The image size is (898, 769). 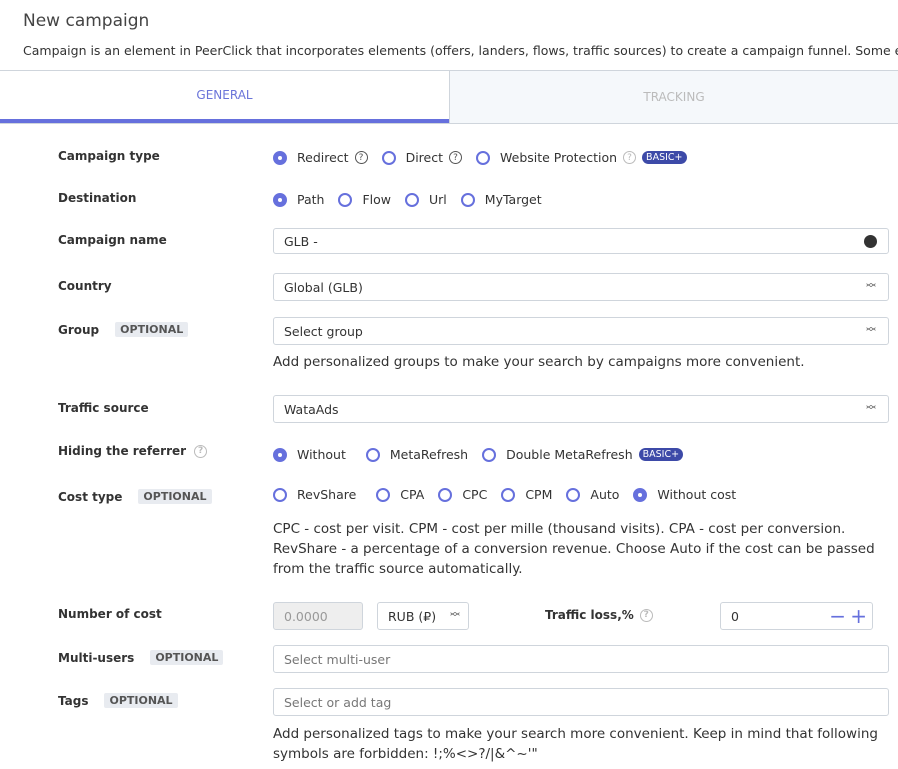 What do you see at coordinates (513, 199) in the screenshot?
I see `radio-label: MyTarget` at bounding box center [513, 199].